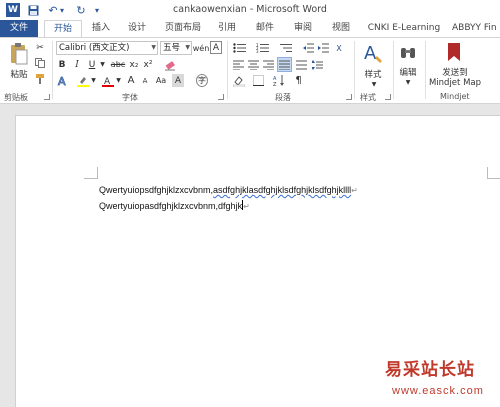 This screenshot has width=500, height=407. I want to click on format-painter-icon, so click(40, 78).